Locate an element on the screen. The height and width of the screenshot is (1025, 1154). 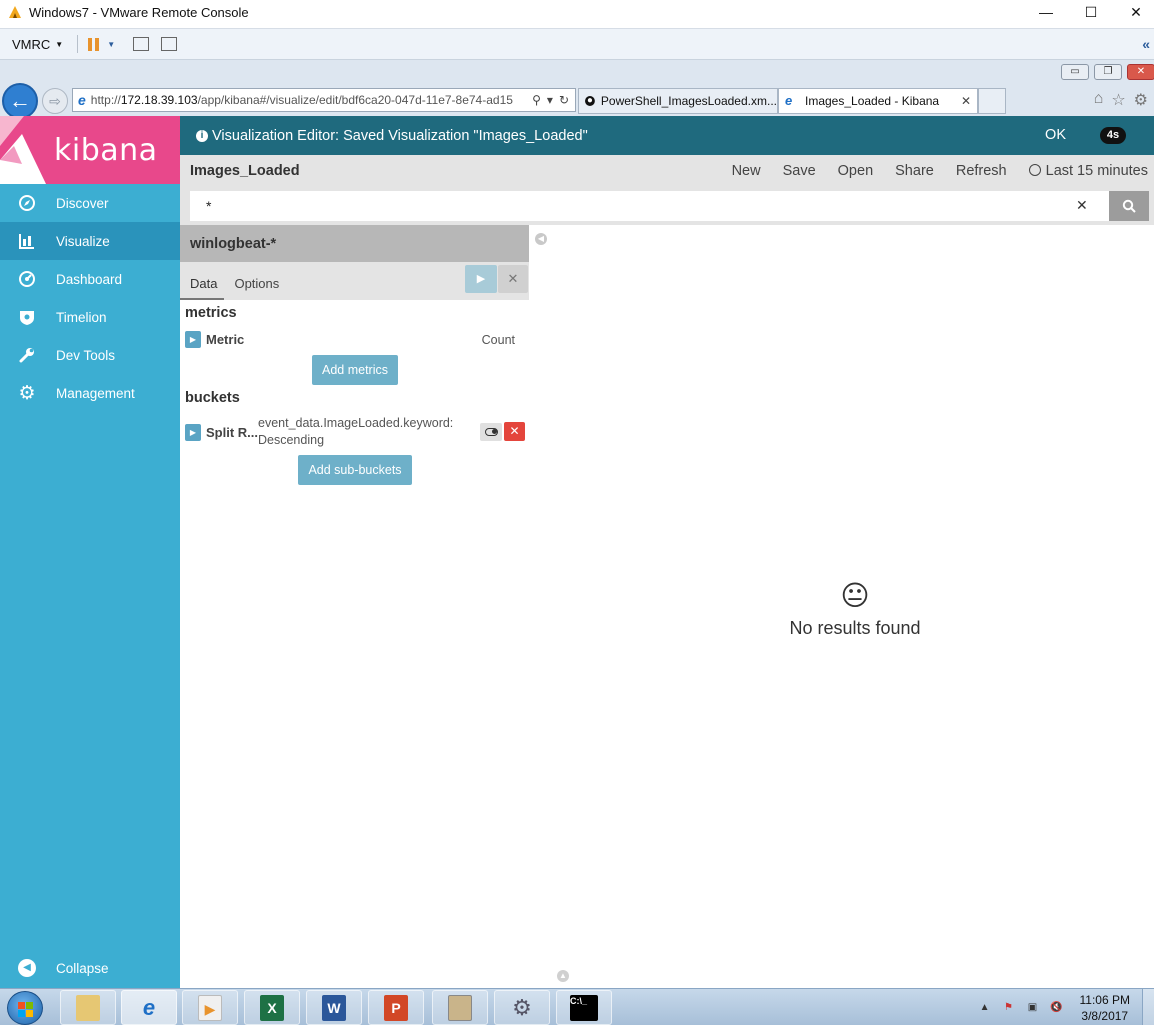
kibana-logo: kibana is located at coordinates (90, 150).